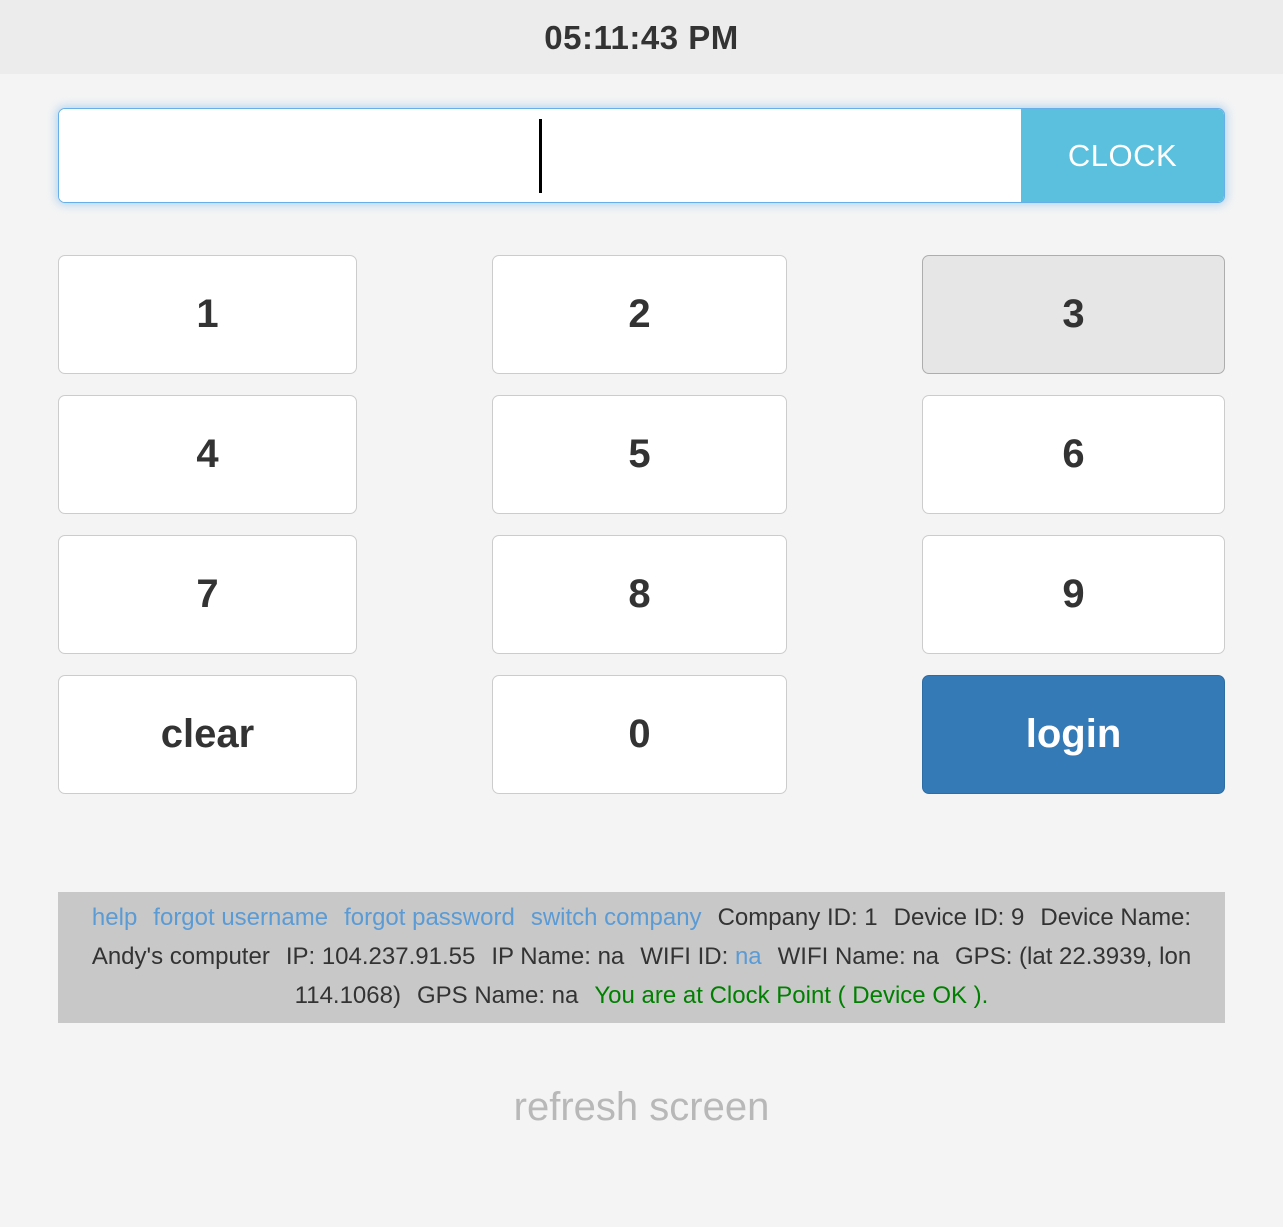 The image size is (1283, 1227). Describe the element at coordinates (639, 454) in the screenshot. I see `key-5: 5` at that location.